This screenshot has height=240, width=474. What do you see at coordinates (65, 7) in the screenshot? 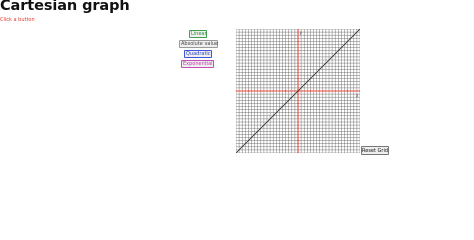
I see `page-title: Cartesian graph` at bounding box center [65, 7].